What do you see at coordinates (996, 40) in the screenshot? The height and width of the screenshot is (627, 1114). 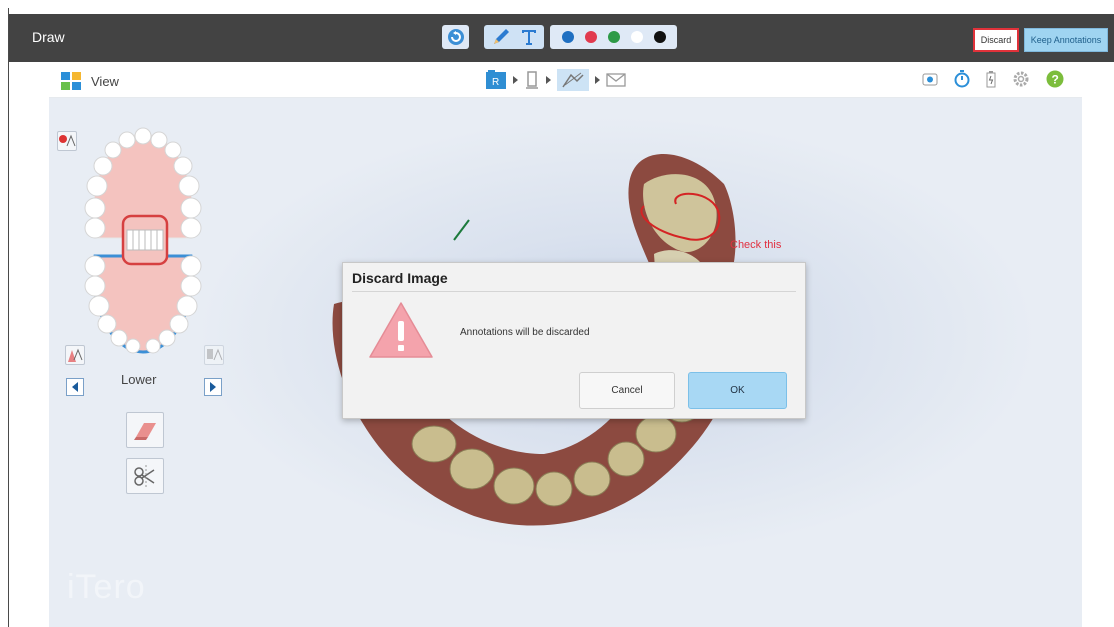 I see `discard-button: Discard` at bounding box center [996, 40].